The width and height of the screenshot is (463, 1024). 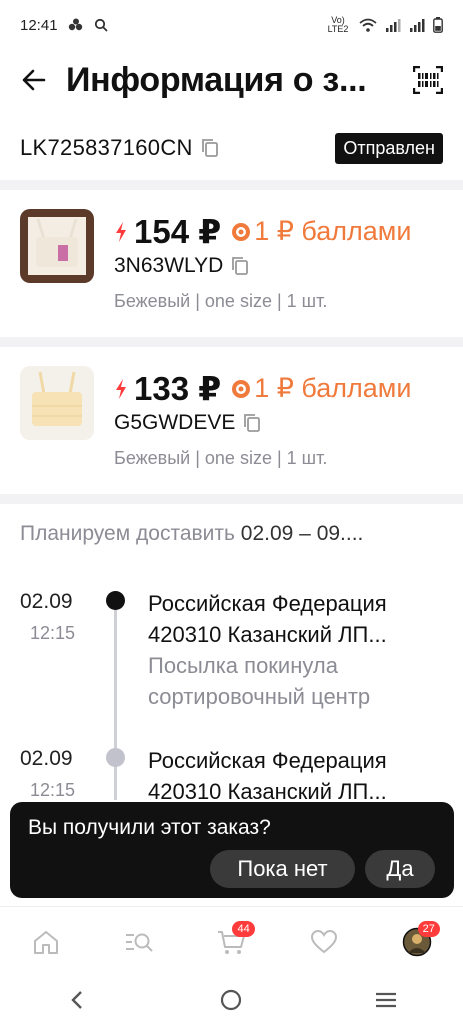 I want to click on product-sku: G5GWDEVE, so click(x=175, y=422).